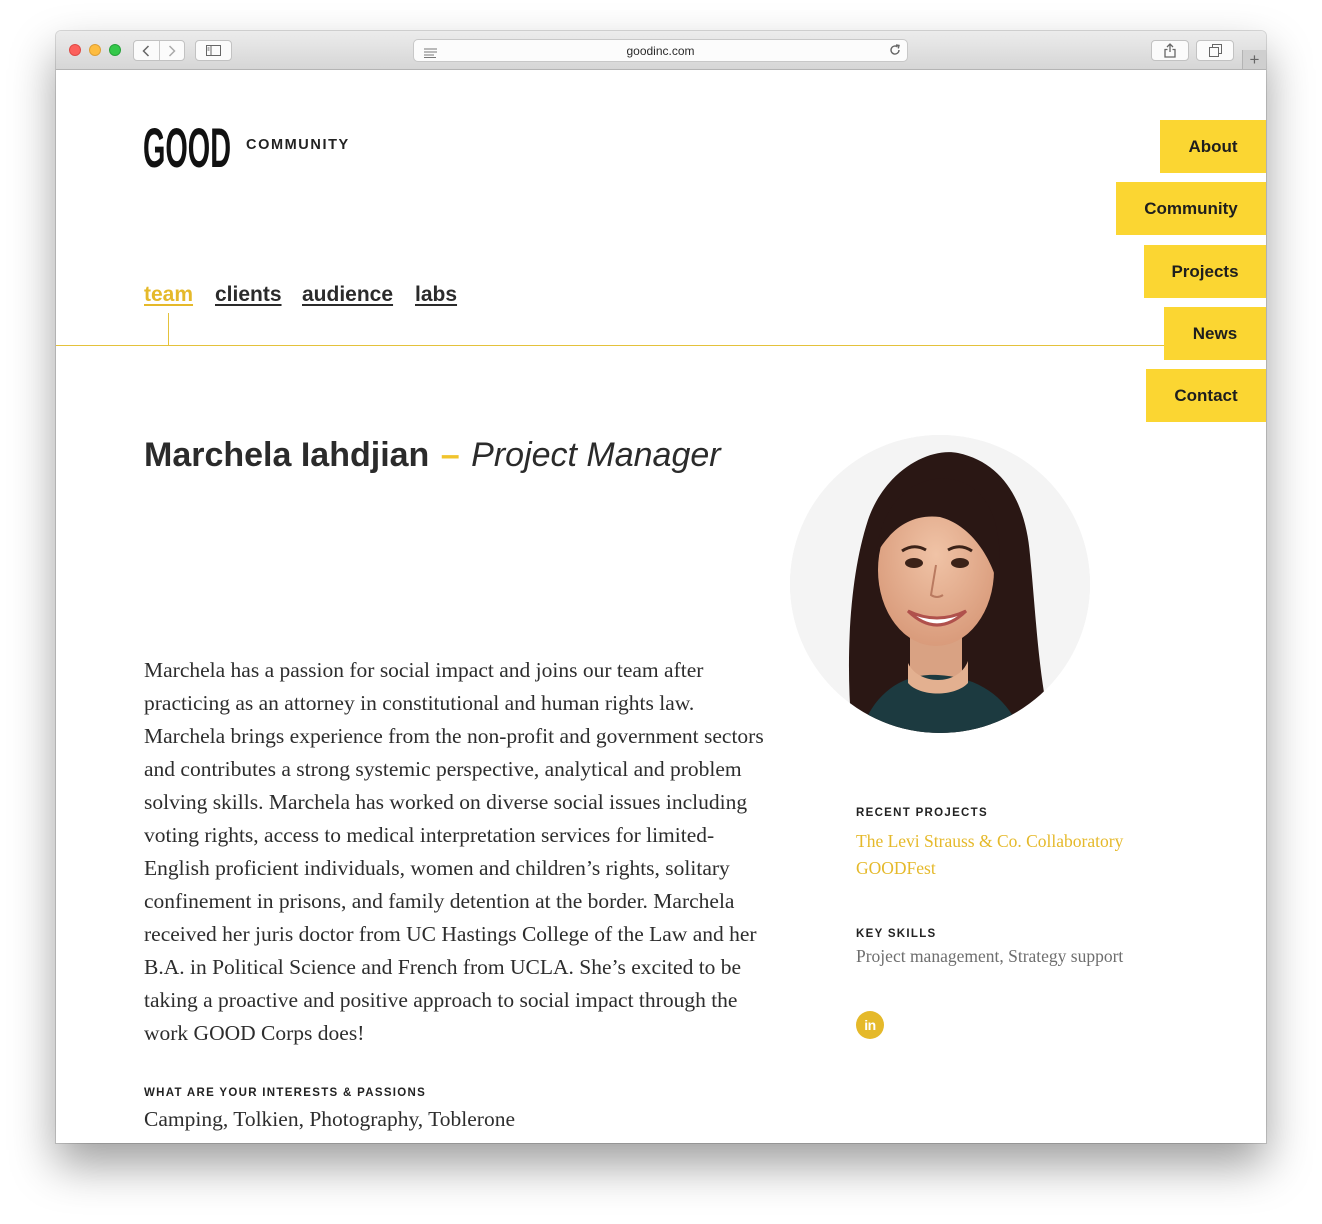  What do you see at coordinates (450, 455) in the screenshot?
I see `title-dash: –` at bounding box center [450, 455].